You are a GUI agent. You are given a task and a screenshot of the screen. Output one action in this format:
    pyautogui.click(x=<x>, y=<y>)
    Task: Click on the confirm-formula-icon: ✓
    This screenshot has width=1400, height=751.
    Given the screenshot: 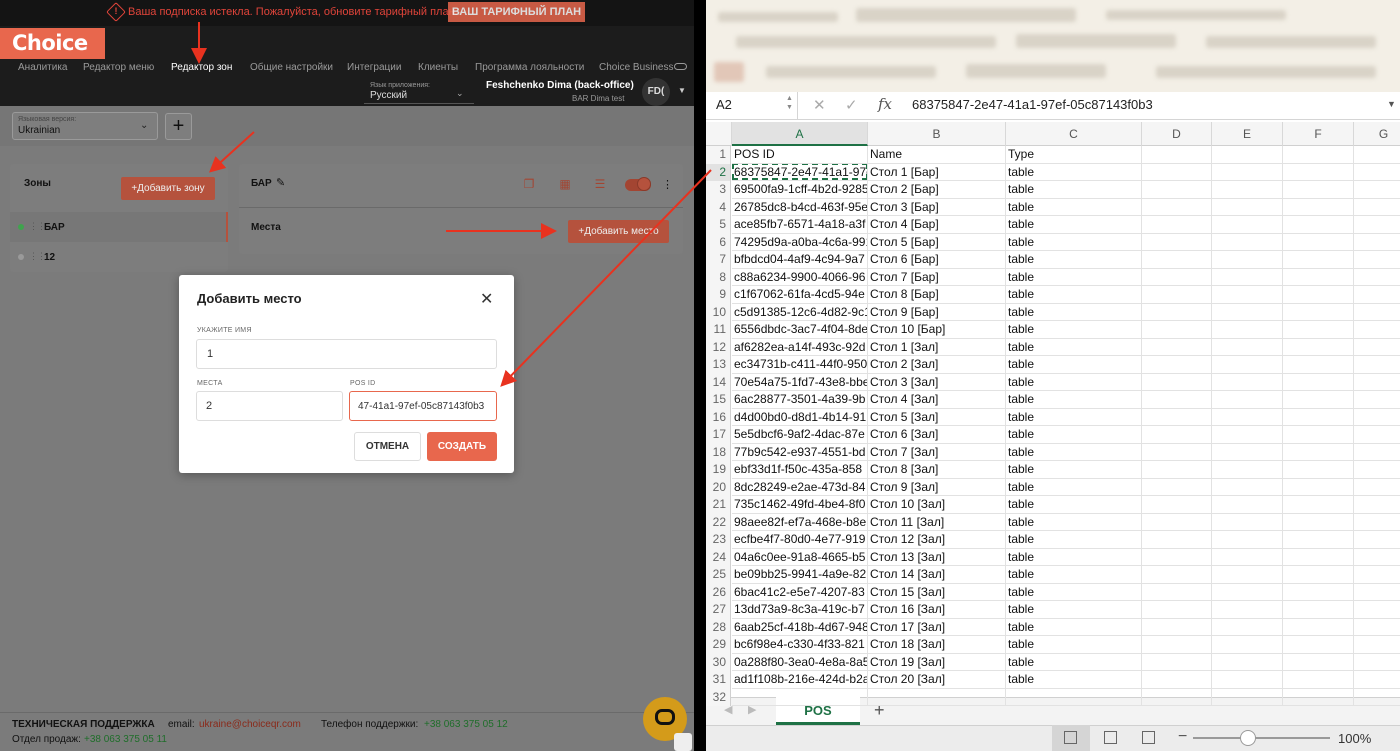 What is the action you would take?
    pyautogui.click(x=851, y=105)
    